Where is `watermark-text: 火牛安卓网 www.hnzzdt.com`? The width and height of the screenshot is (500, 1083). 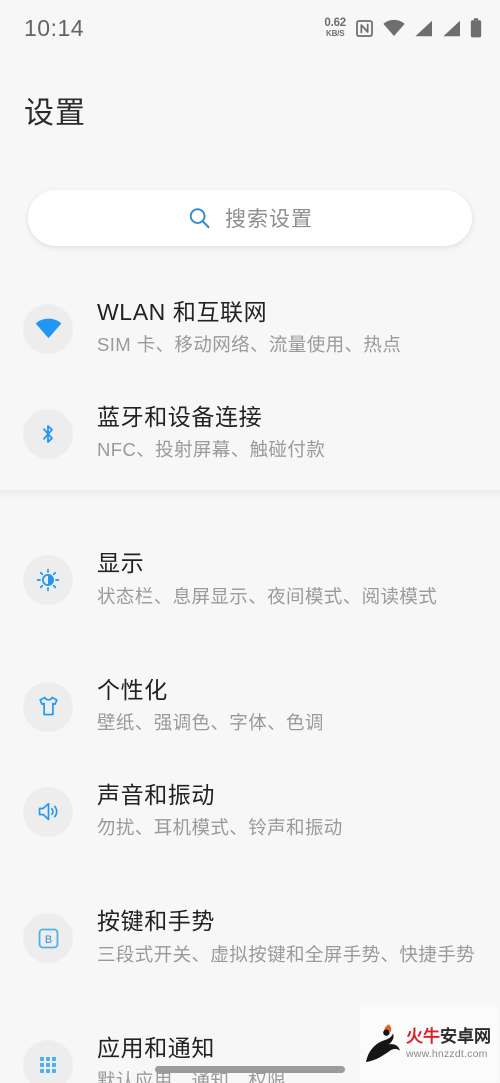 watermark-text: 火牛安卓网 www.hnzzdt.com is located at coordinates (448, 1044).